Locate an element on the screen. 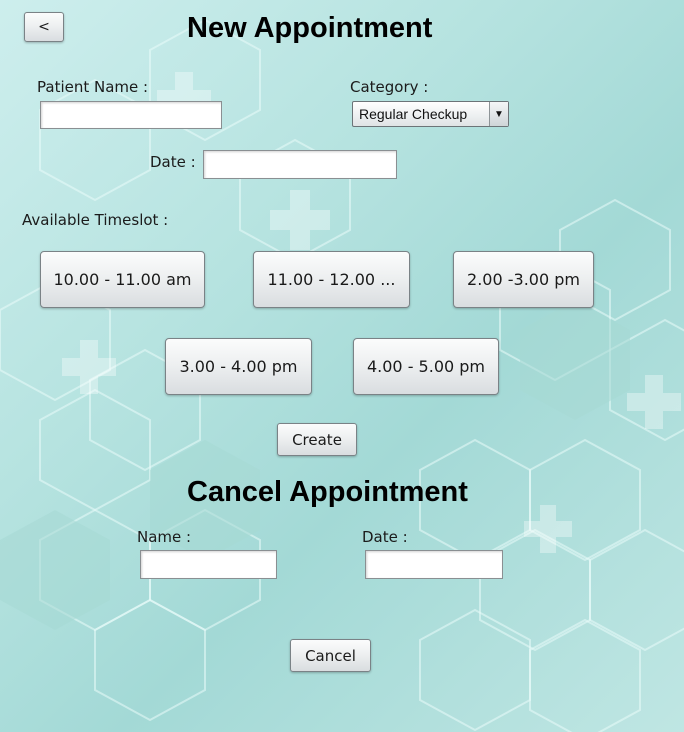  cancel-section-title: Cancel Appointment is located at coordinates (327, 492).